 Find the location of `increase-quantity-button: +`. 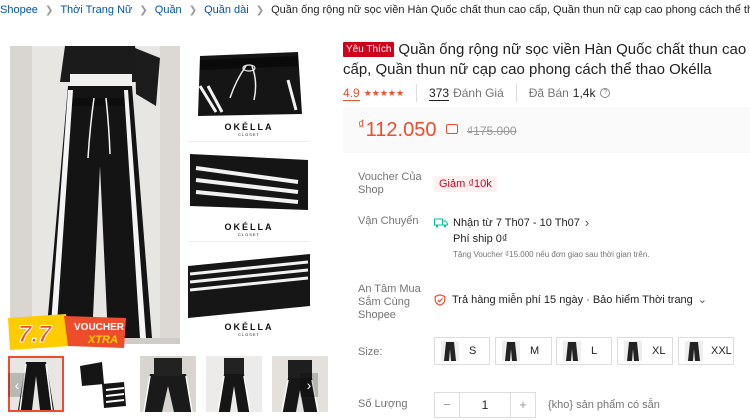

increase-quantity-button: + is located at coordinates (523, 405).